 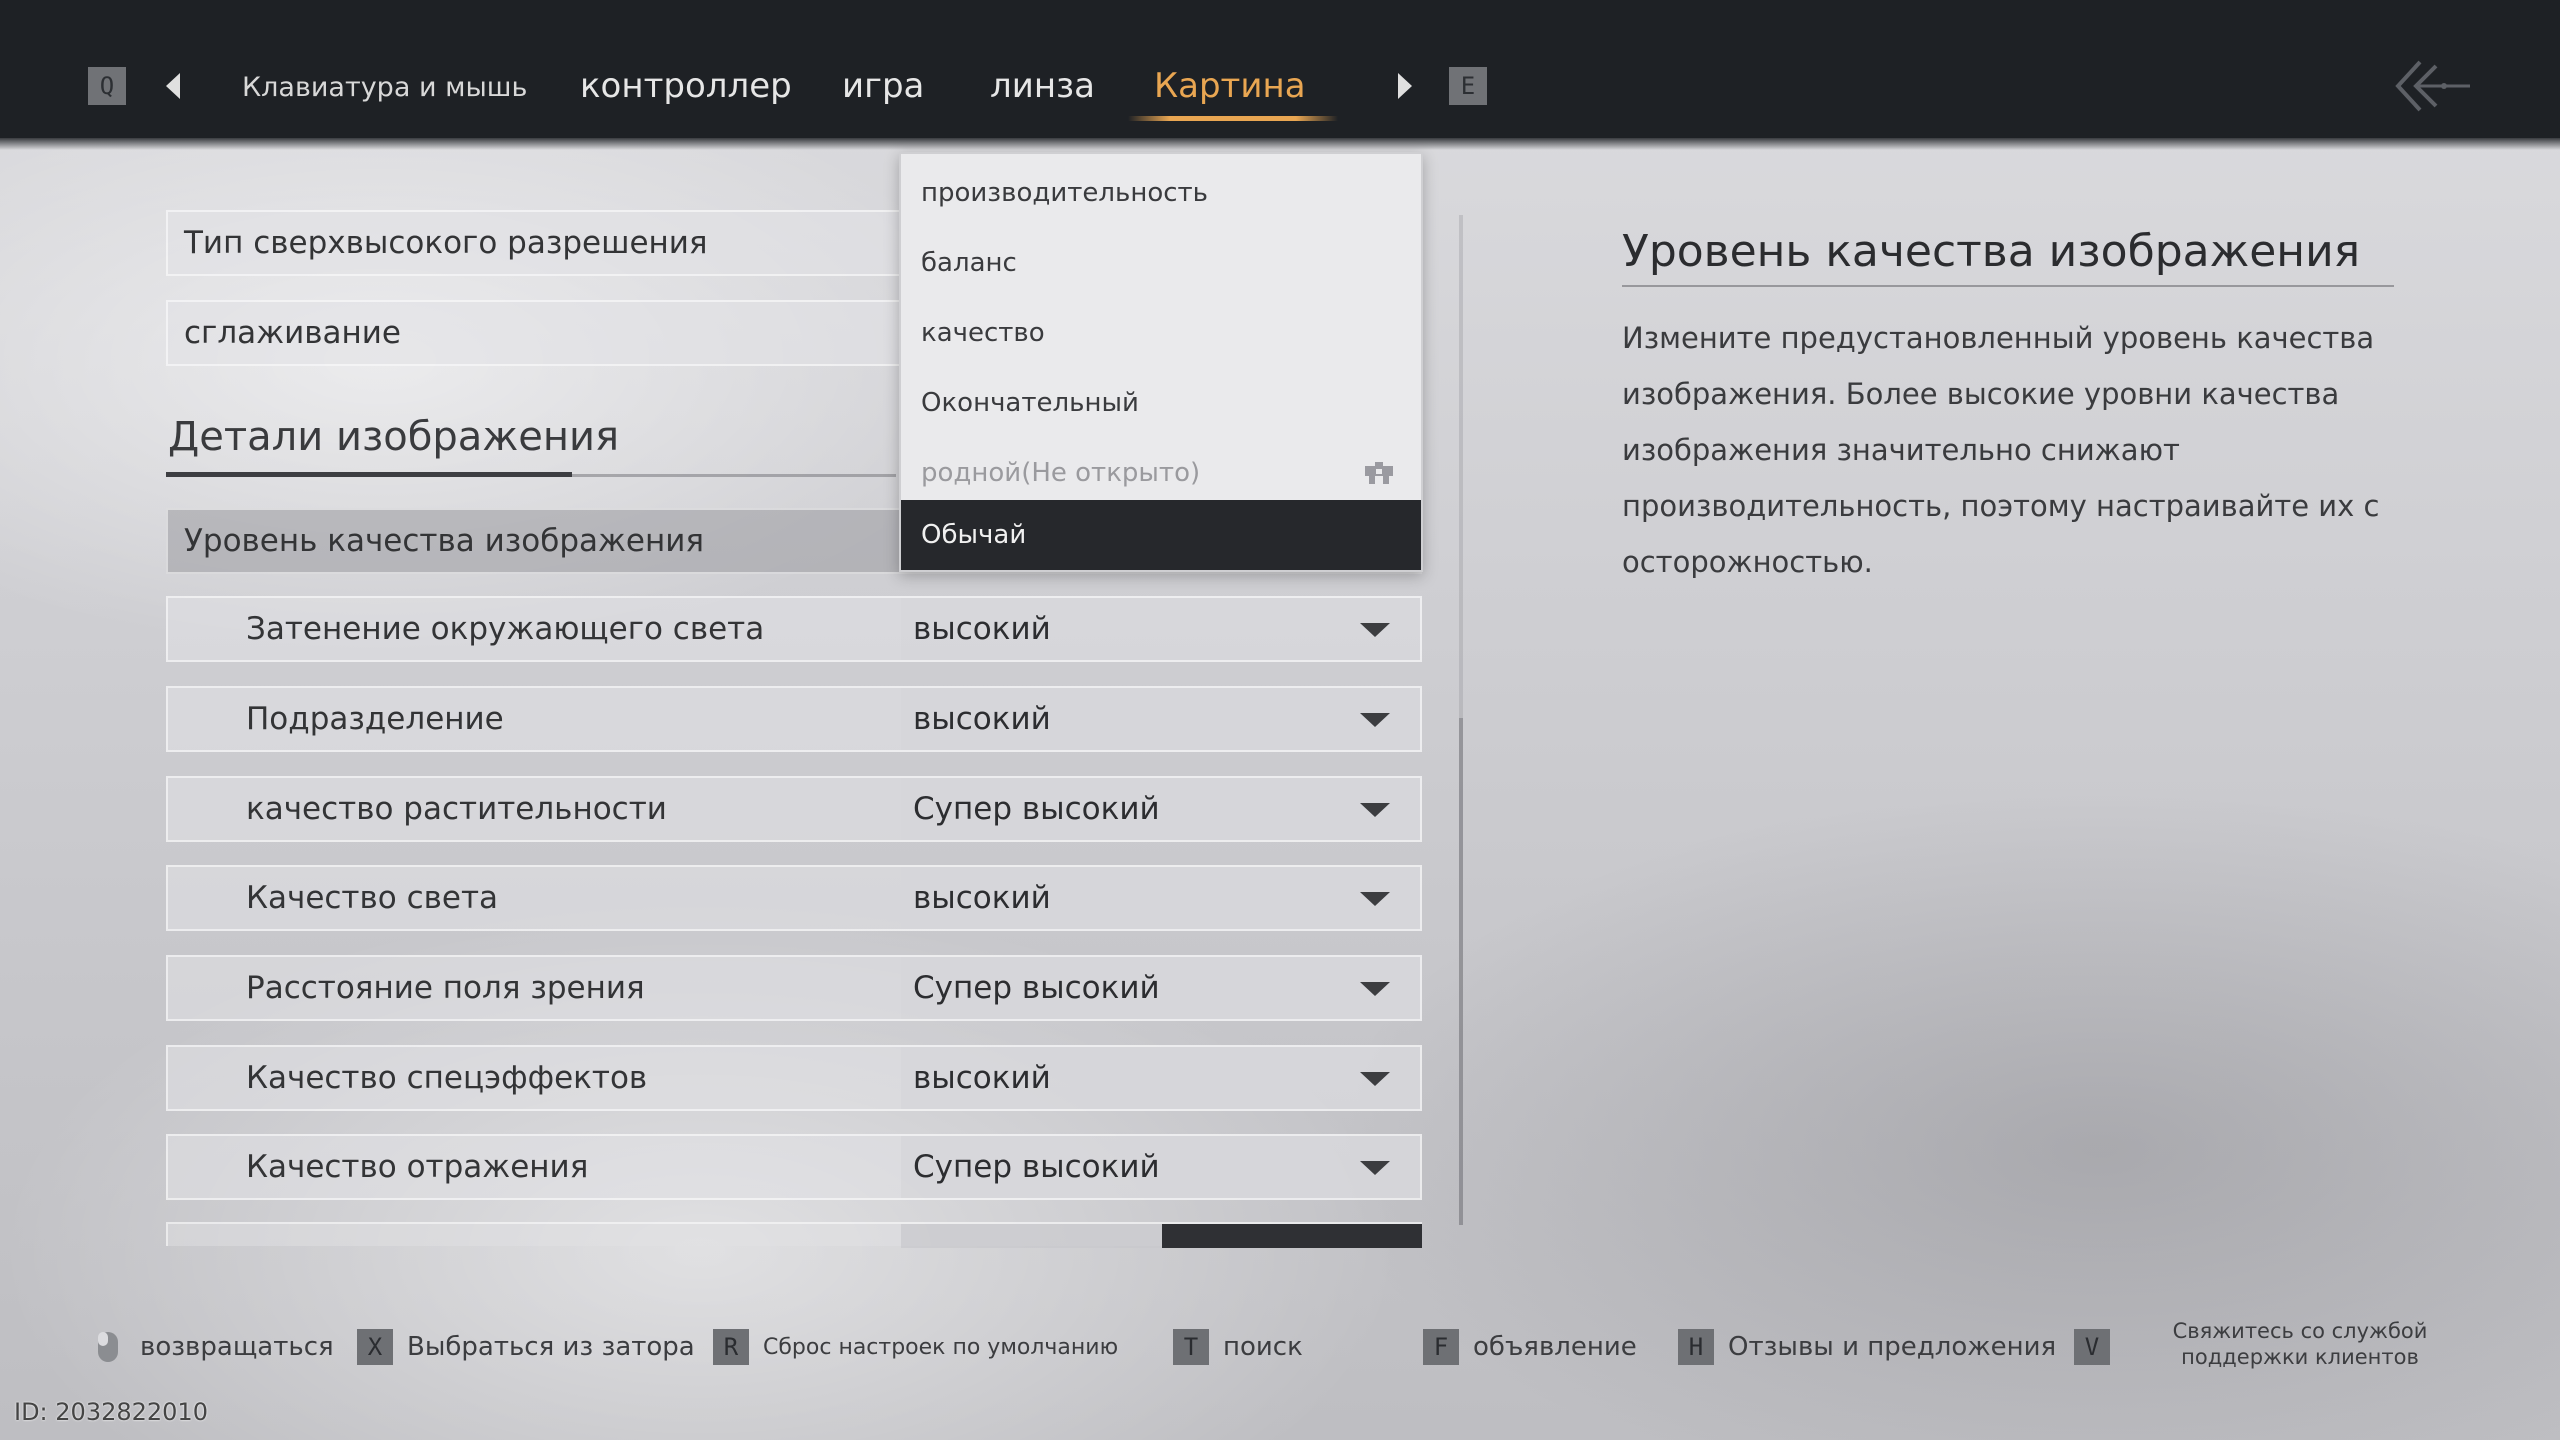 What do you see at coordinates (1555, 1347) in the screenshot?
I see `hint-label: объявление` at bounding box center [1555, 1347].